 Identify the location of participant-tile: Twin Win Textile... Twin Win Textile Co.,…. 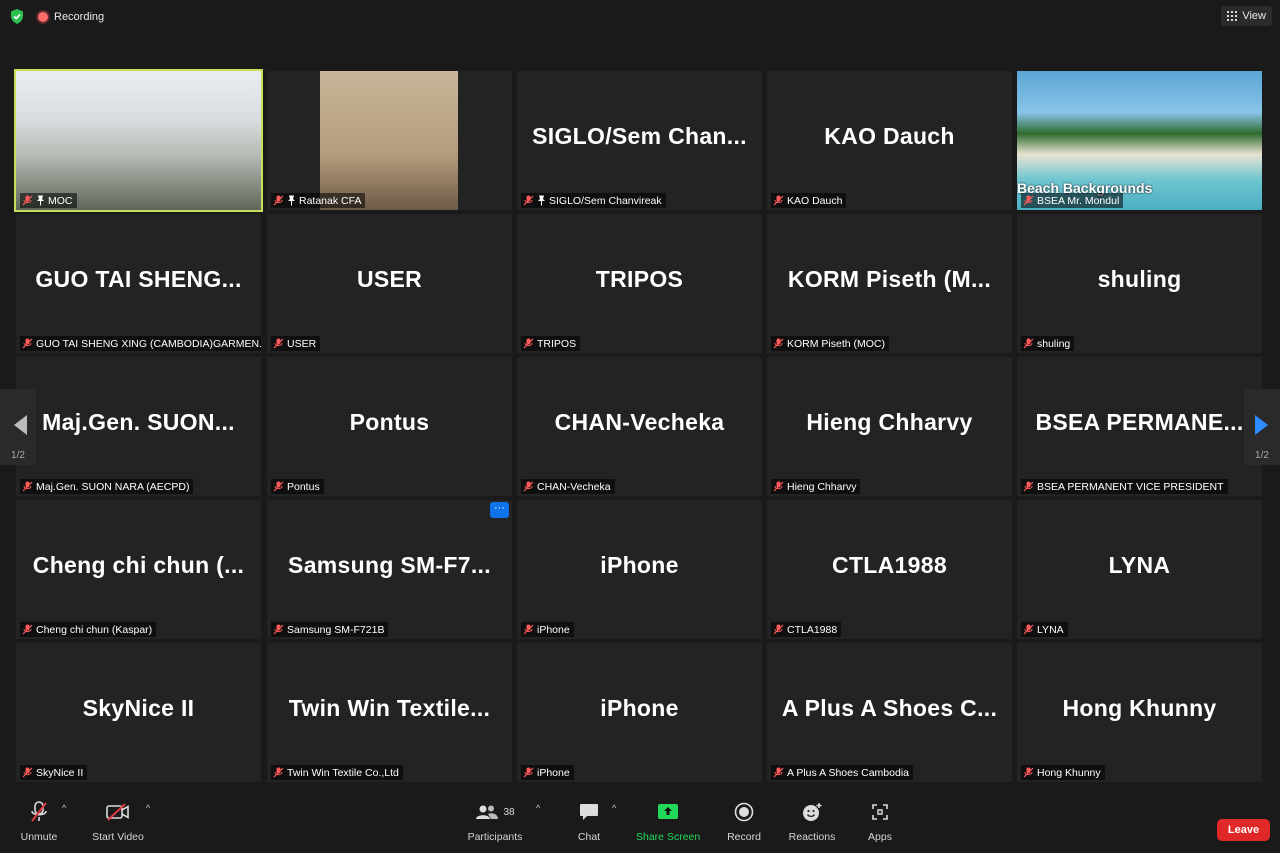
(389, 712).